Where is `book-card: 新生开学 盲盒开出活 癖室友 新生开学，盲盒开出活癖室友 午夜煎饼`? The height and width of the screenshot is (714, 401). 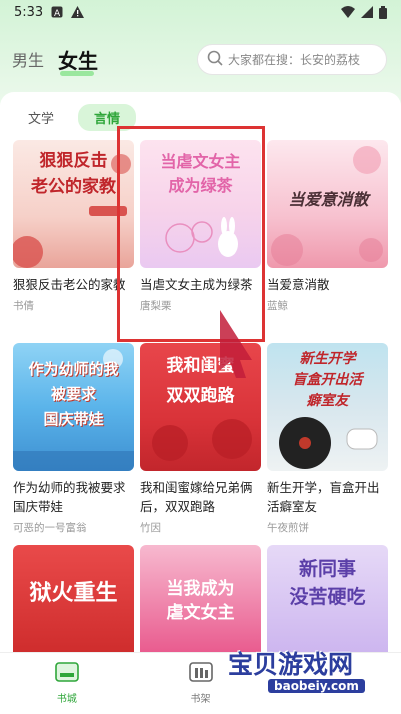
book-card: 新生开学 盲盒开出活 癖室友 新生开学，盲盒开出活癖室友 午夜煎饼 is located at coordinates (327, 439).